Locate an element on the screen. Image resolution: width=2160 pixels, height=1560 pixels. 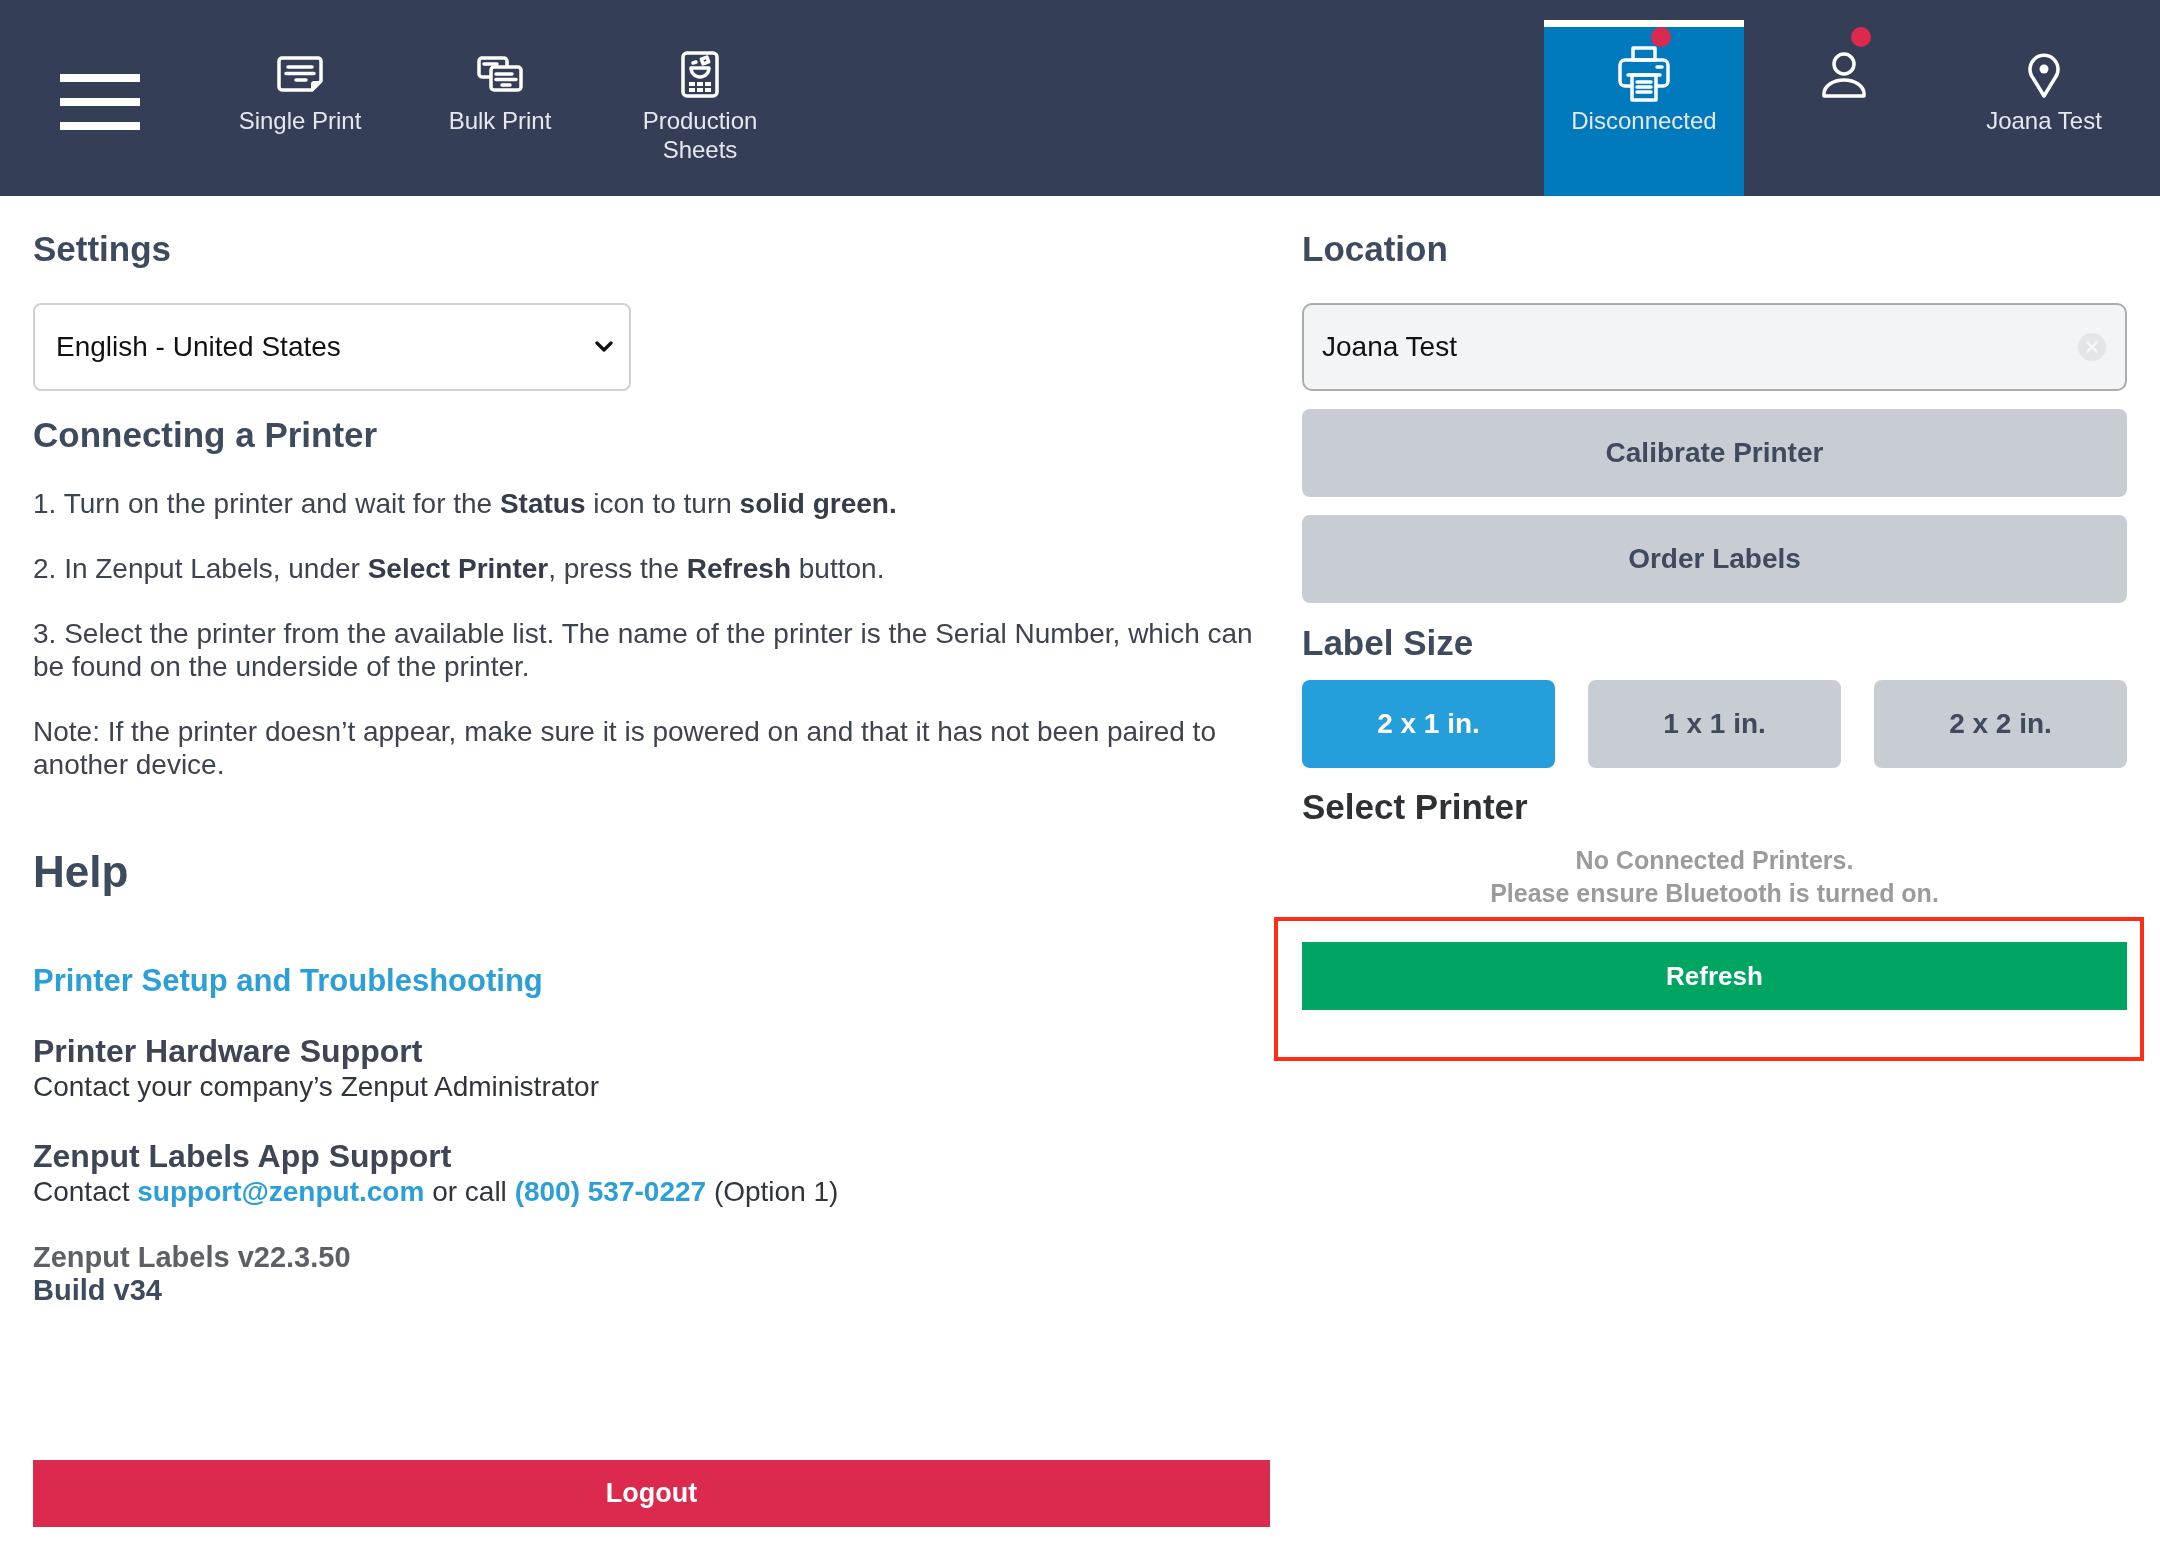
section-heading: Help is located at coordinates (81, 872).